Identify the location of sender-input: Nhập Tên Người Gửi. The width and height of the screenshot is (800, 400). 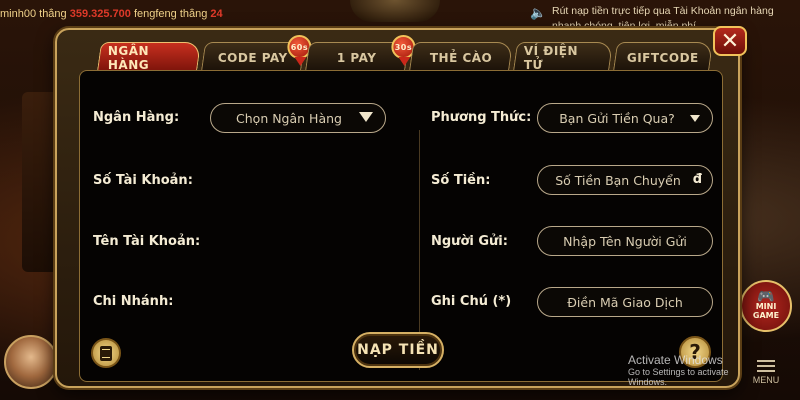
(625, 241).